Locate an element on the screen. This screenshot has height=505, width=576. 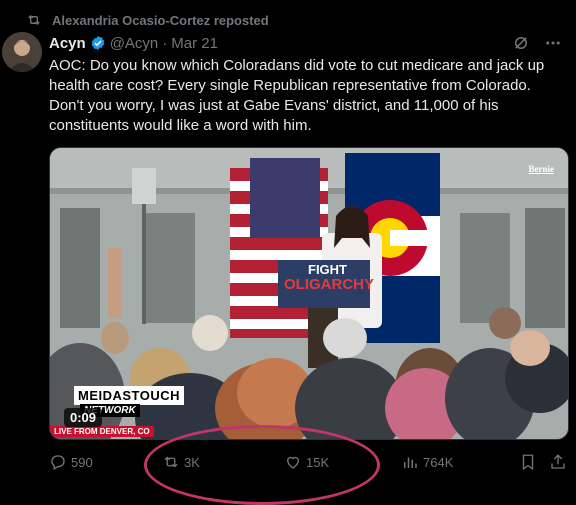
repost-button: 3K is located at coordinates (181, 462).